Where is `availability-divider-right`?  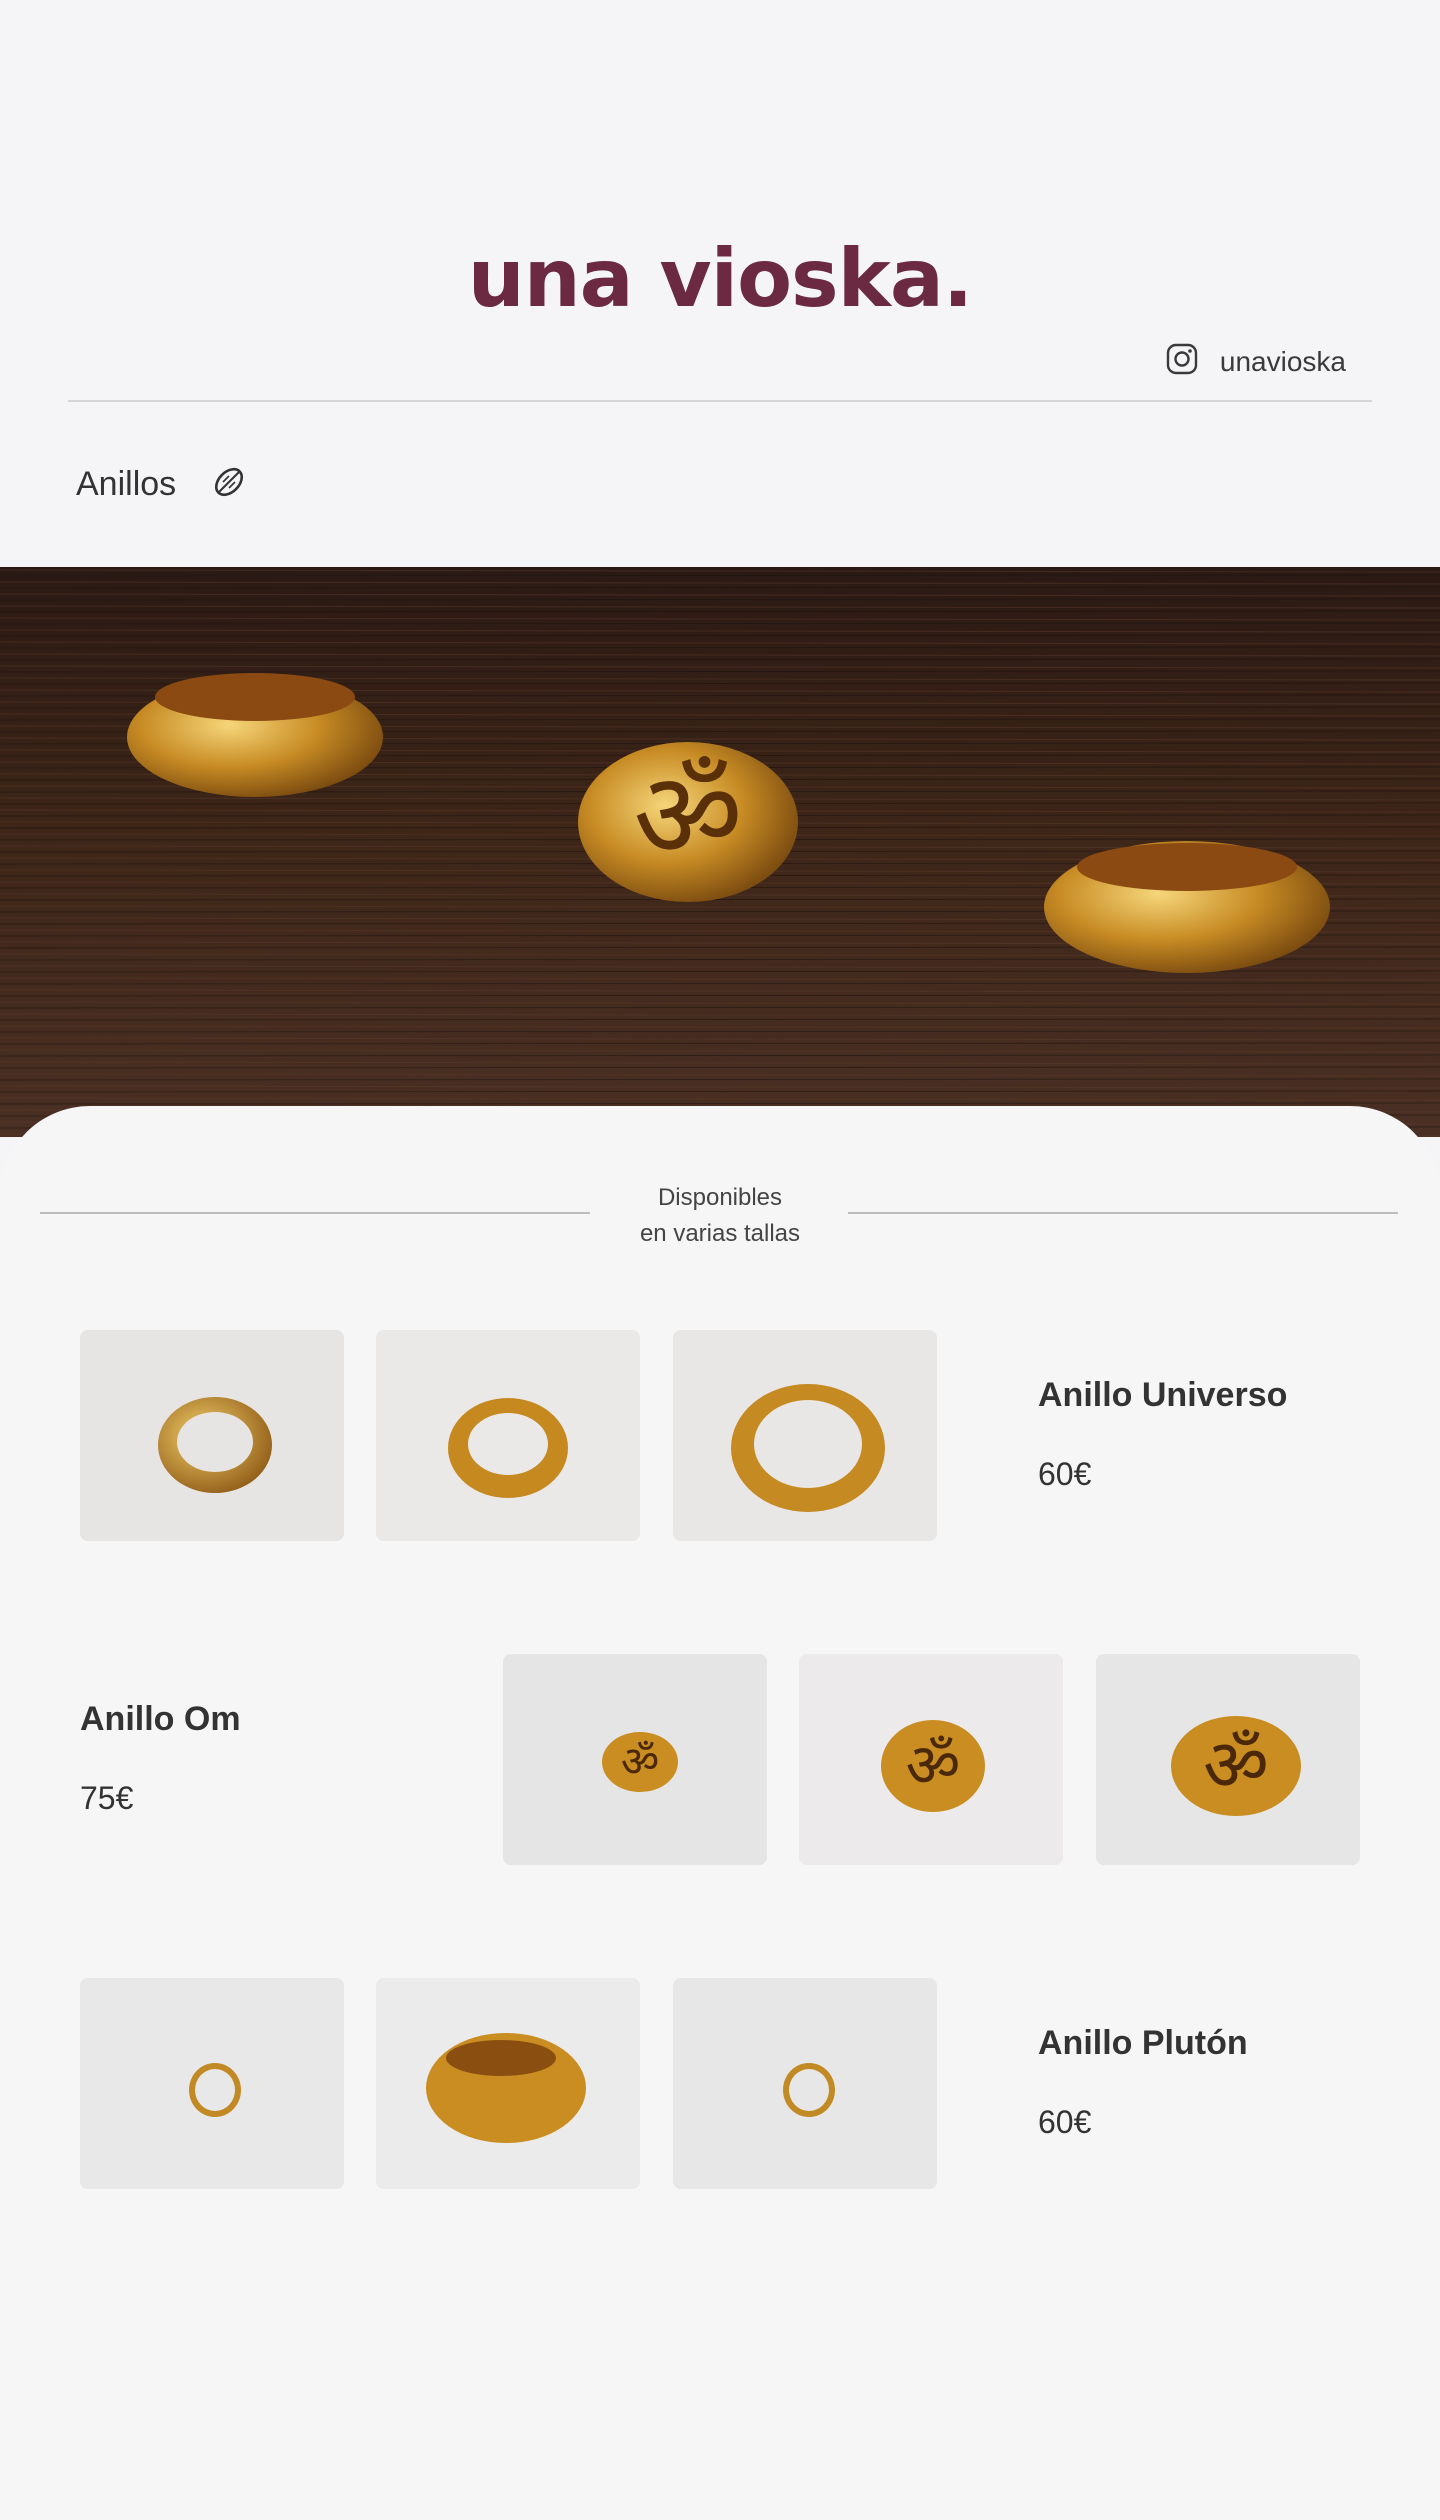 availability-divider-right is located at coordinates (1123, 1213).